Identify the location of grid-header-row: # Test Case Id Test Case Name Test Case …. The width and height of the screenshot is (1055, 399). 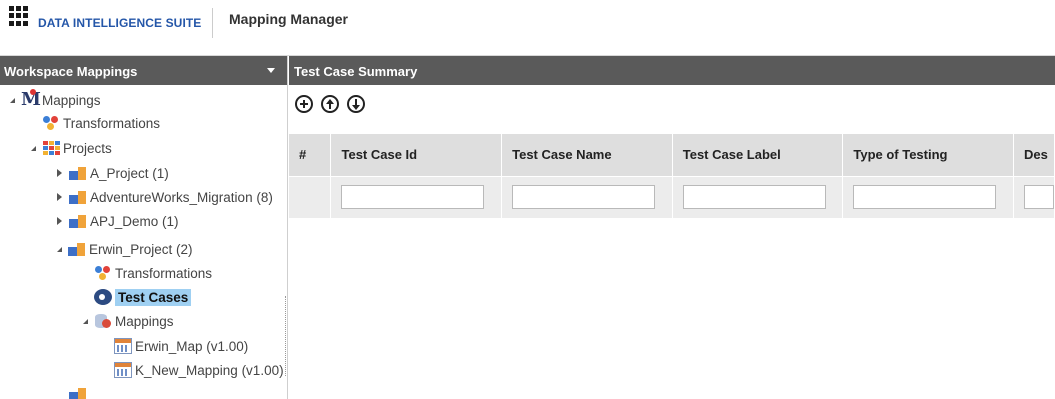
(672, 155).